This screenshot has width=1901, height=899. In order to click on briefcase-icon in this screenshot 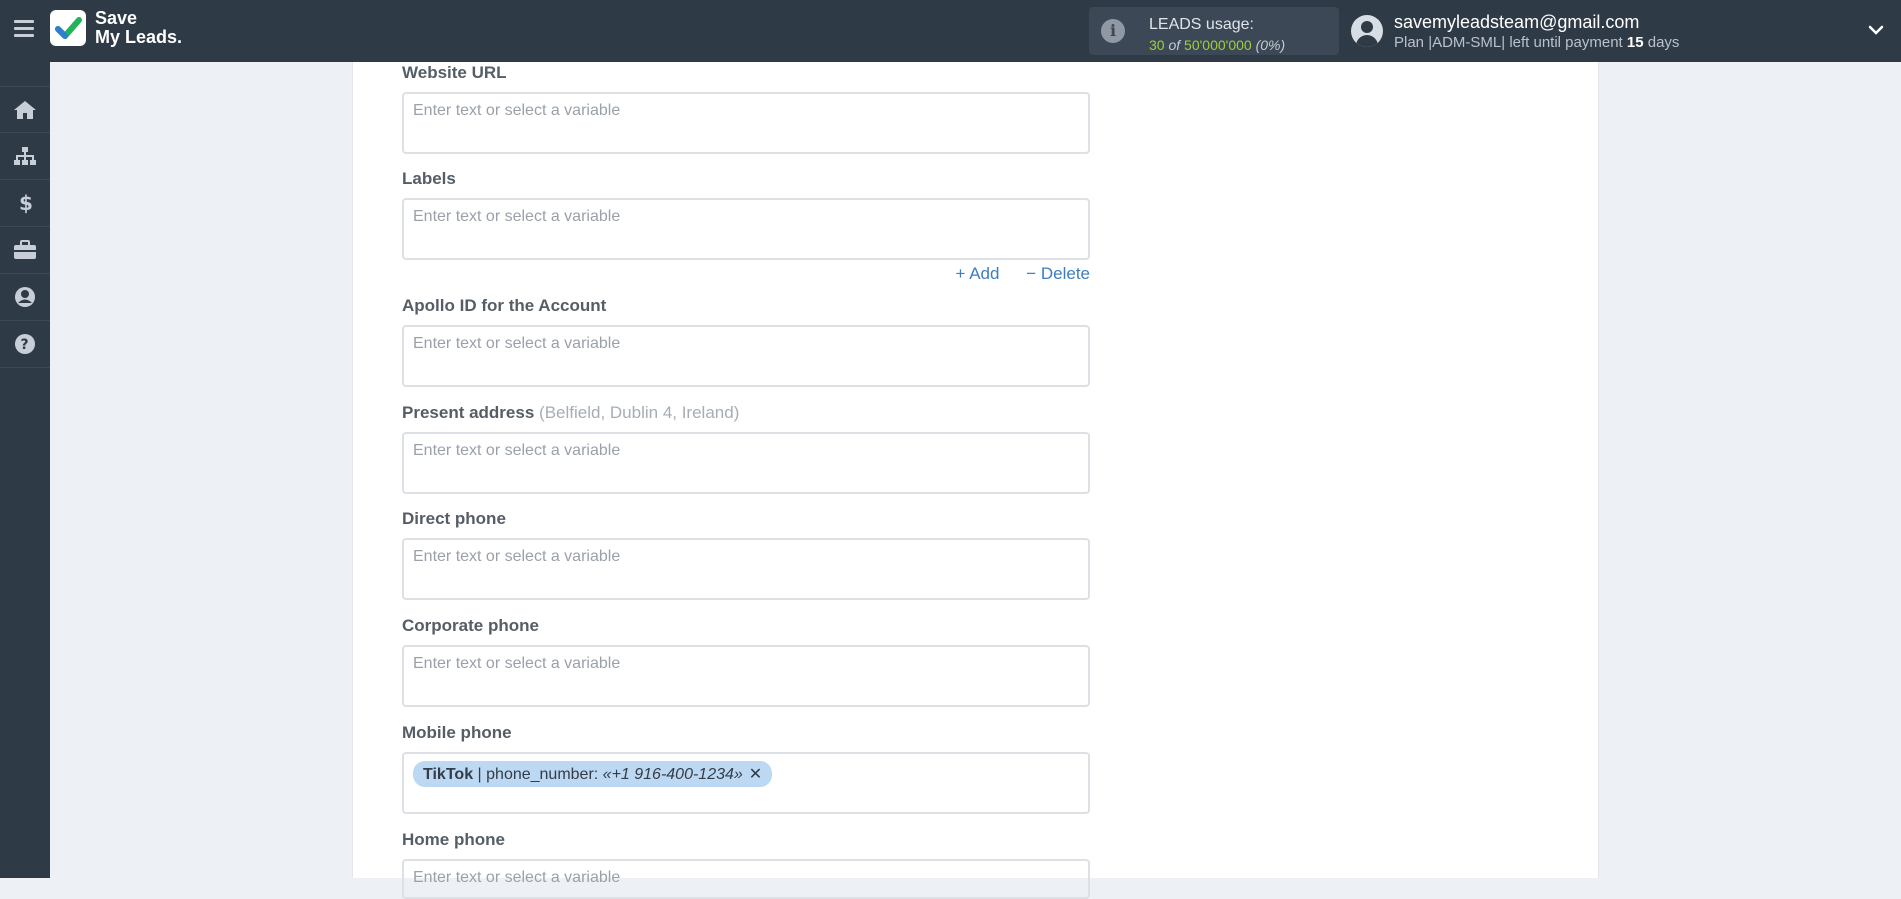, I will do `click(25, 249)`.